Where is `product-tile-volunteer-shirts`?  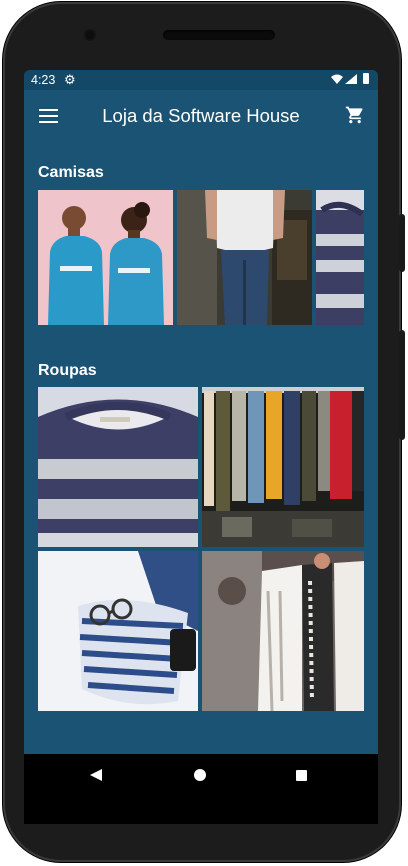 product-tile-volunteer-shirts is located at coordinates (105, 257).